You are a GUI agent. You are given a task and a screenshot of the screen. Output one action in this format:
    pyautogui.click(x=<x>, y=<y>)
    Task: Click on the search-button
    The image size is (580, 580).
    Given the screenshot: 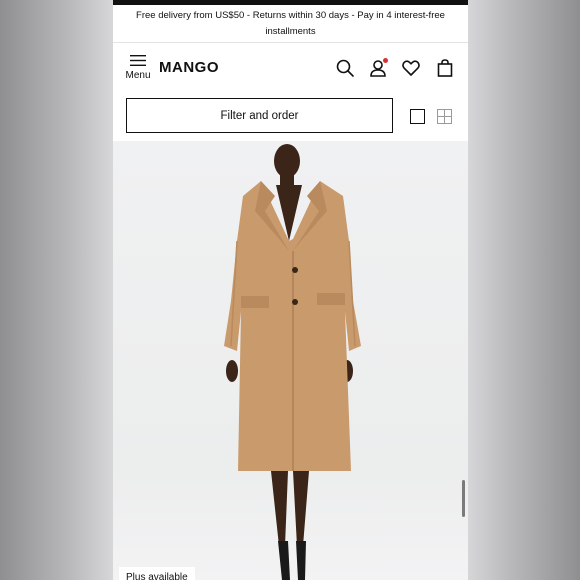 What is the action you would take?
    pyautogui.click(x=345, y=68)
    